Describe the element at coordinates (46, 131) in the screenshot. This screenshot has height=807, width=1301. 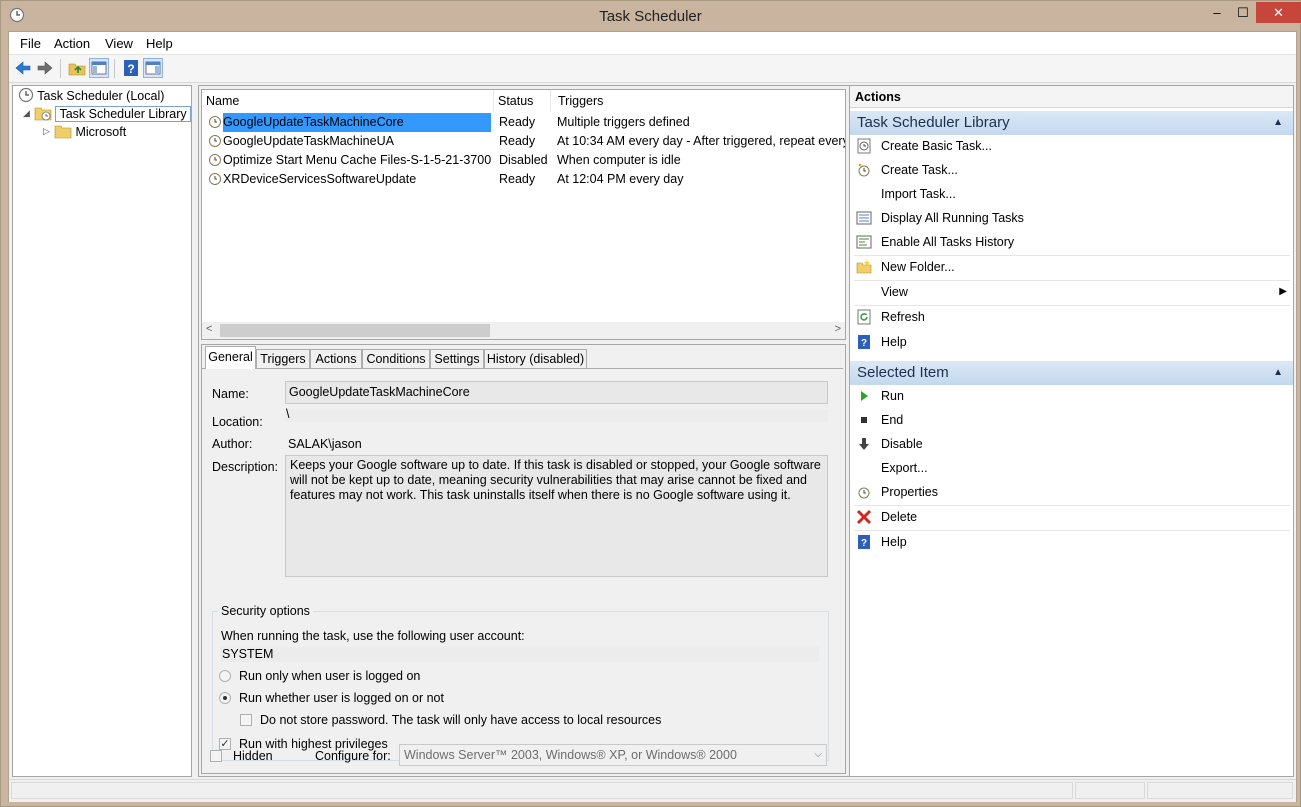
I see `collapsed-arrow-icon: ▷` at that location.